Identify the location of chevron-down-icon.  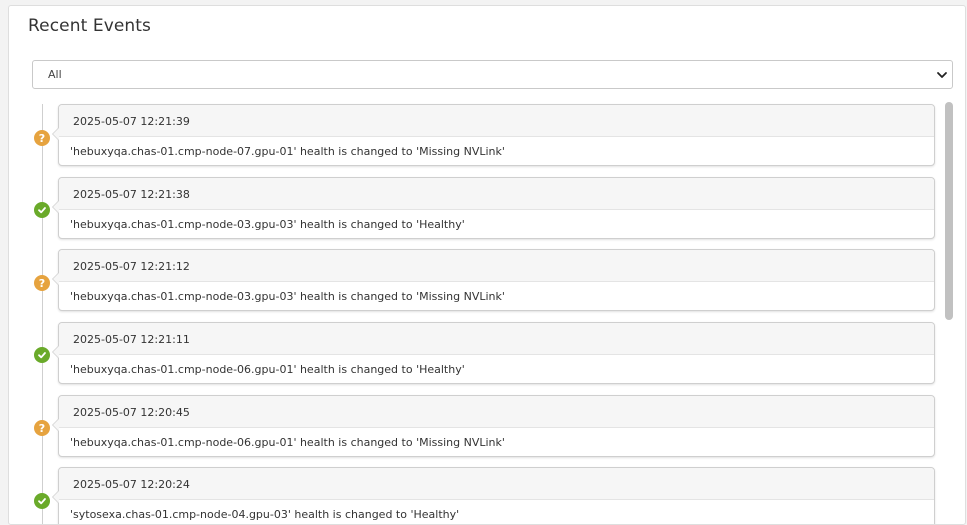
(942, 75).